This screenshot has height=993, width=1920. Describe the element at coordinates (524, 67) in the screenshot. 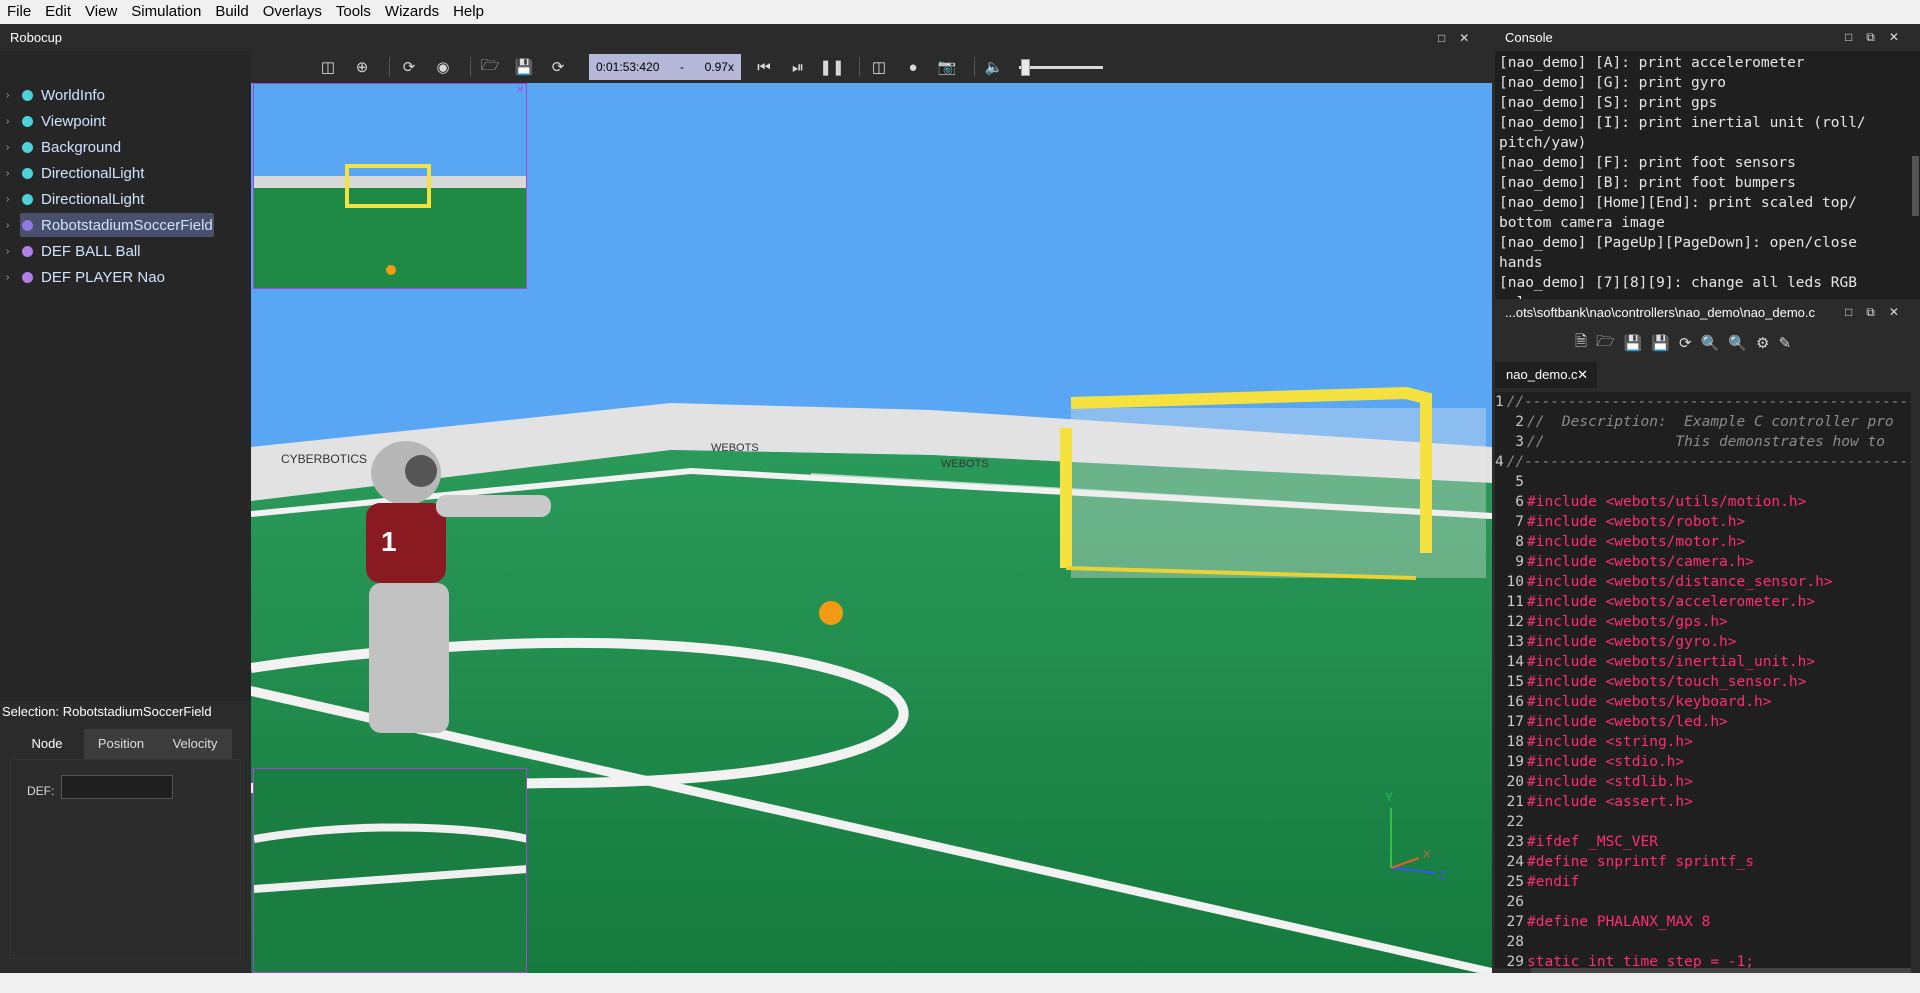

I see `save-world-icon: 💾` at that location.